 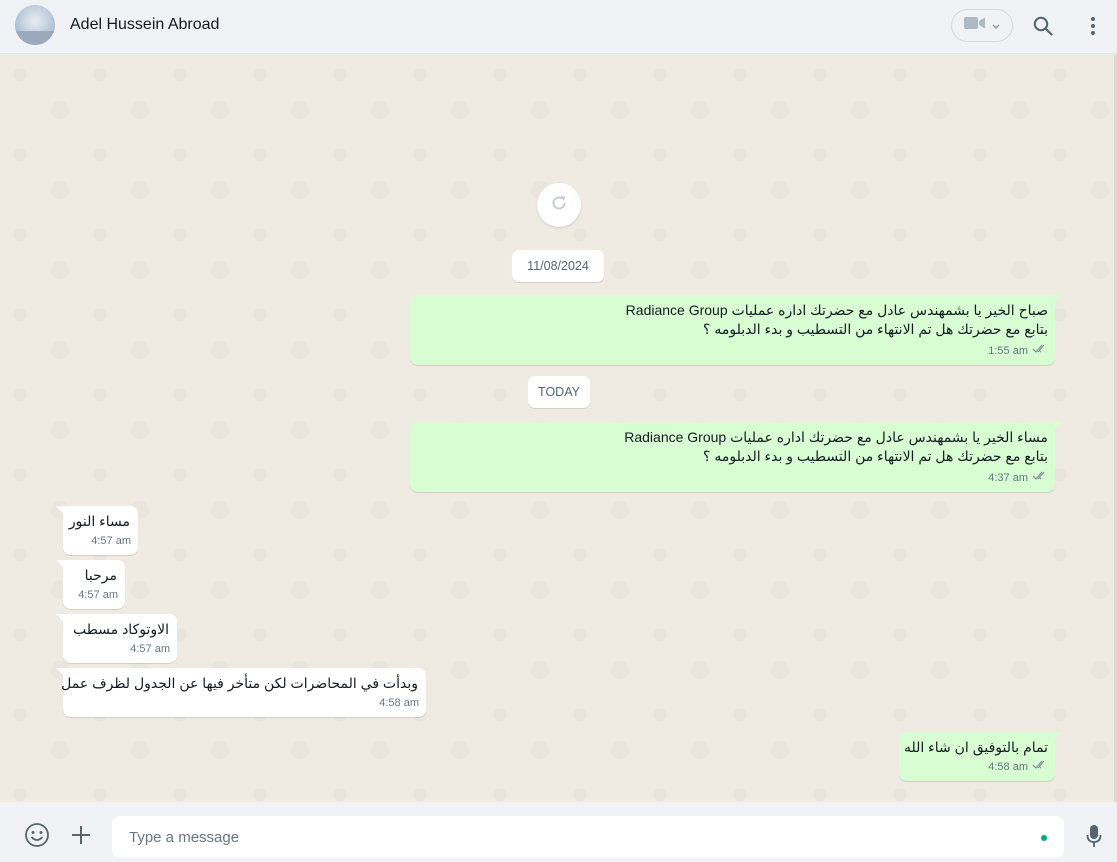 What do you see at coordinates (120, 629) in the screenshot?
I see `message-text: الاوتوكاد مسطب` at bounding box center [120, 629].